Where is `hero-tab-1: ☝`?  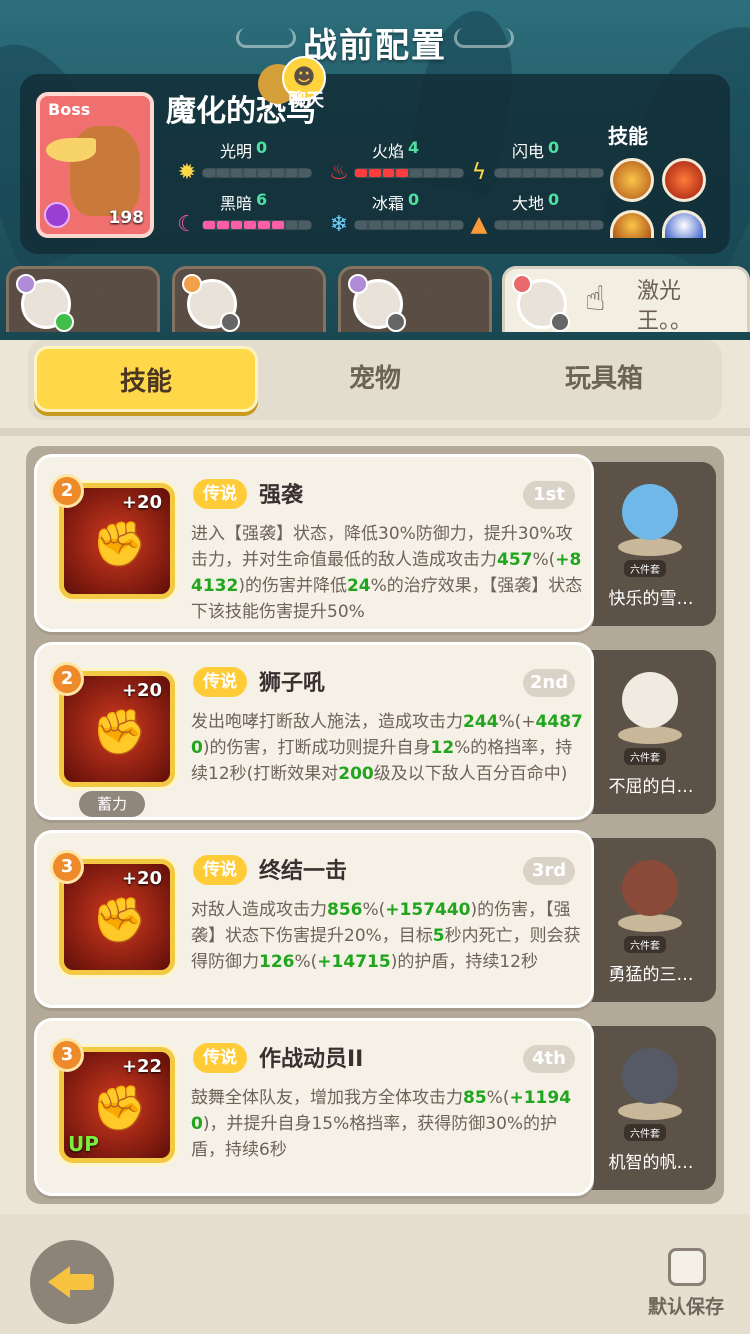 hero-tab-1: ☝ is located at coordinates (83, 299).